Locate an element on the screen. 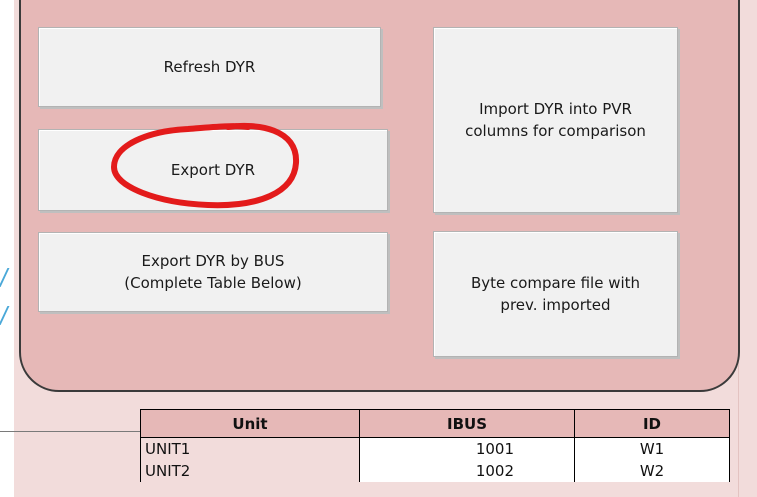 The width and height of the screenshot is (757, 497). cell-unit: UNIT2 is located at coordinates (250, 471).